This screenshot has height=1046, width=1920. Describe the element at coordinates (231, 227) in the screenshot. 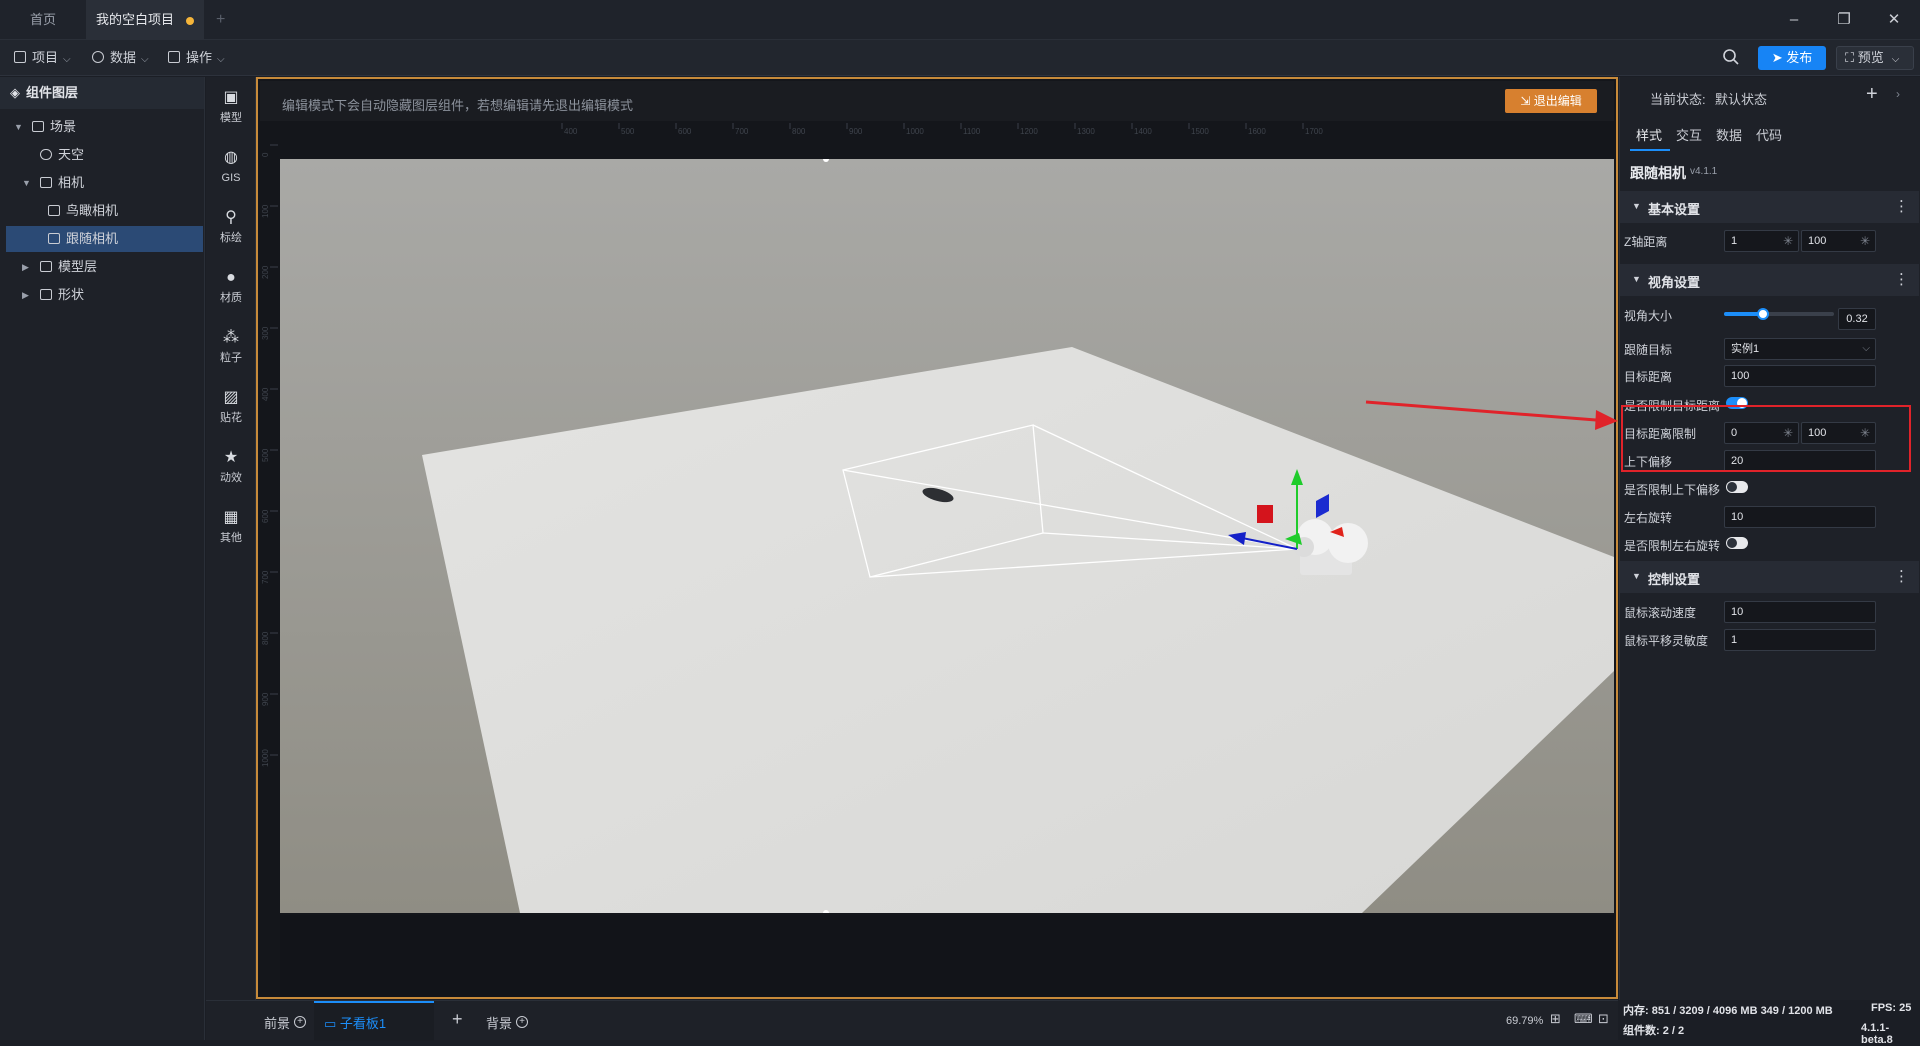

I see `tool-plot: ⚲ 标绘` at that location.